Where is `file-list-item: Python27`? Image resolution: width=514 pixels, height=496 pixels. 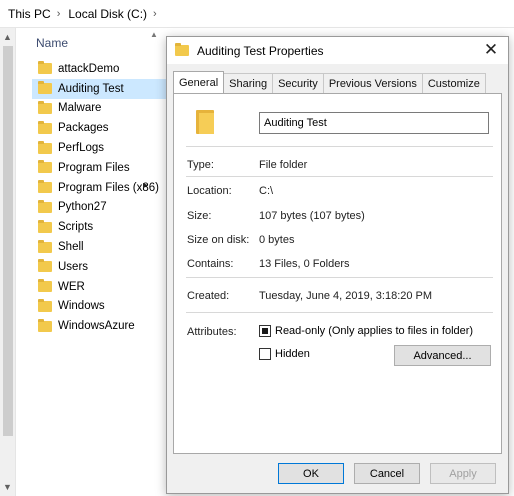 file-list-item: Python27 is located at coordinates (99, 208).